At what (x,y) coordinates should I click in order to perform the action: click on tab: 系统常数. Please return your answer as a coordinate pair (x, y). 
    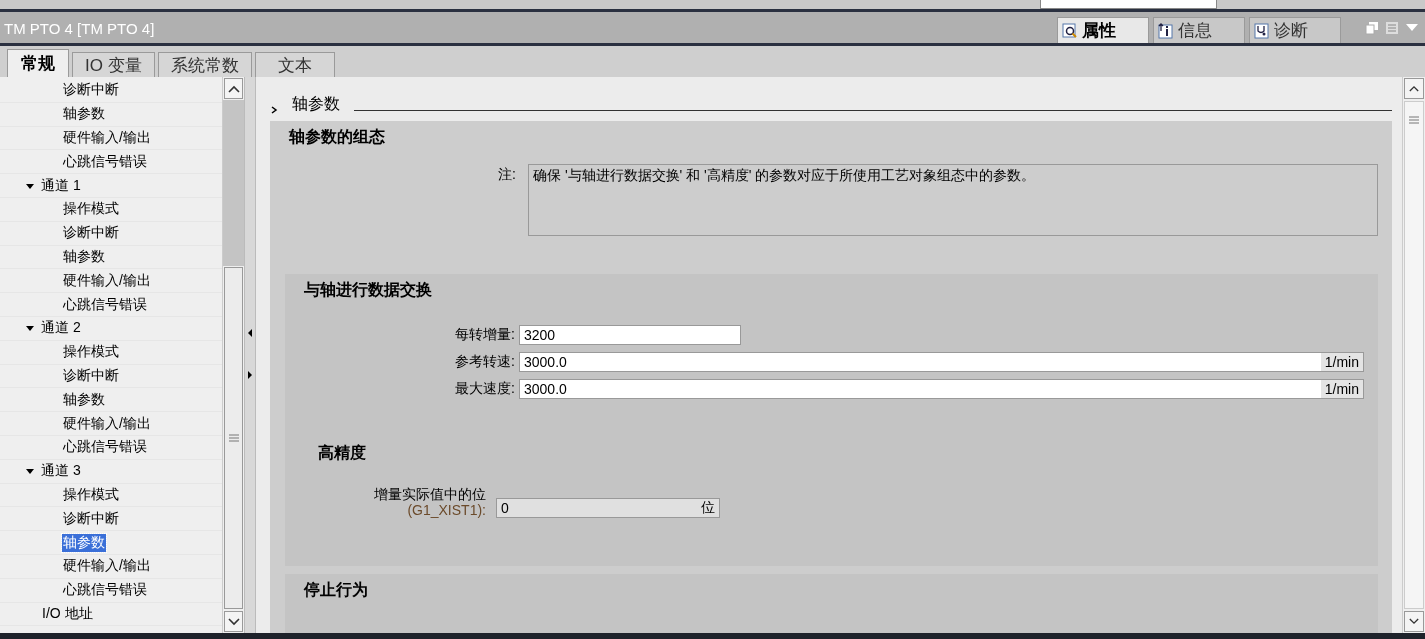
    Looking at the image, I should click on (204, 64).